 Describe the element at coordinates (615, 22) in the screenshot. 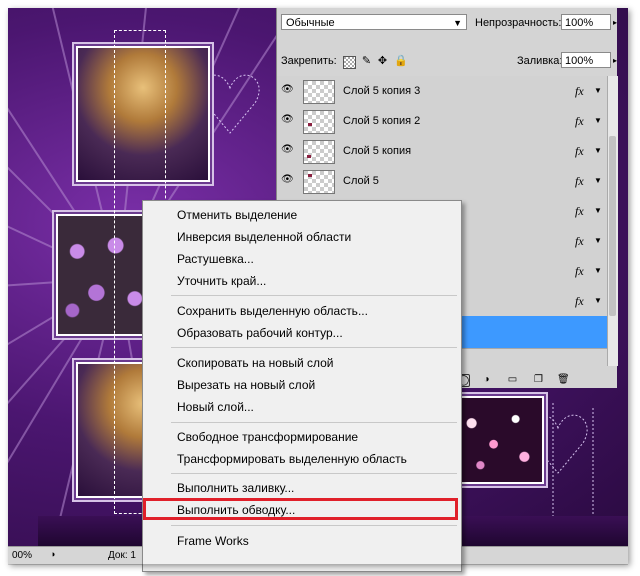

I see `opacity-arrow-icon: ▸` at that location.